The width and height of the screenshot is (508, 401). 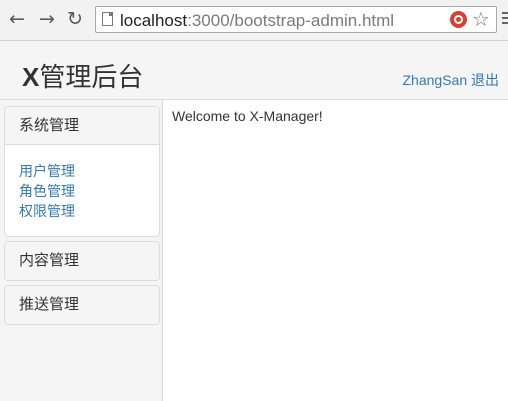 I want to click on extension-icon, so click(x=458, y=19).